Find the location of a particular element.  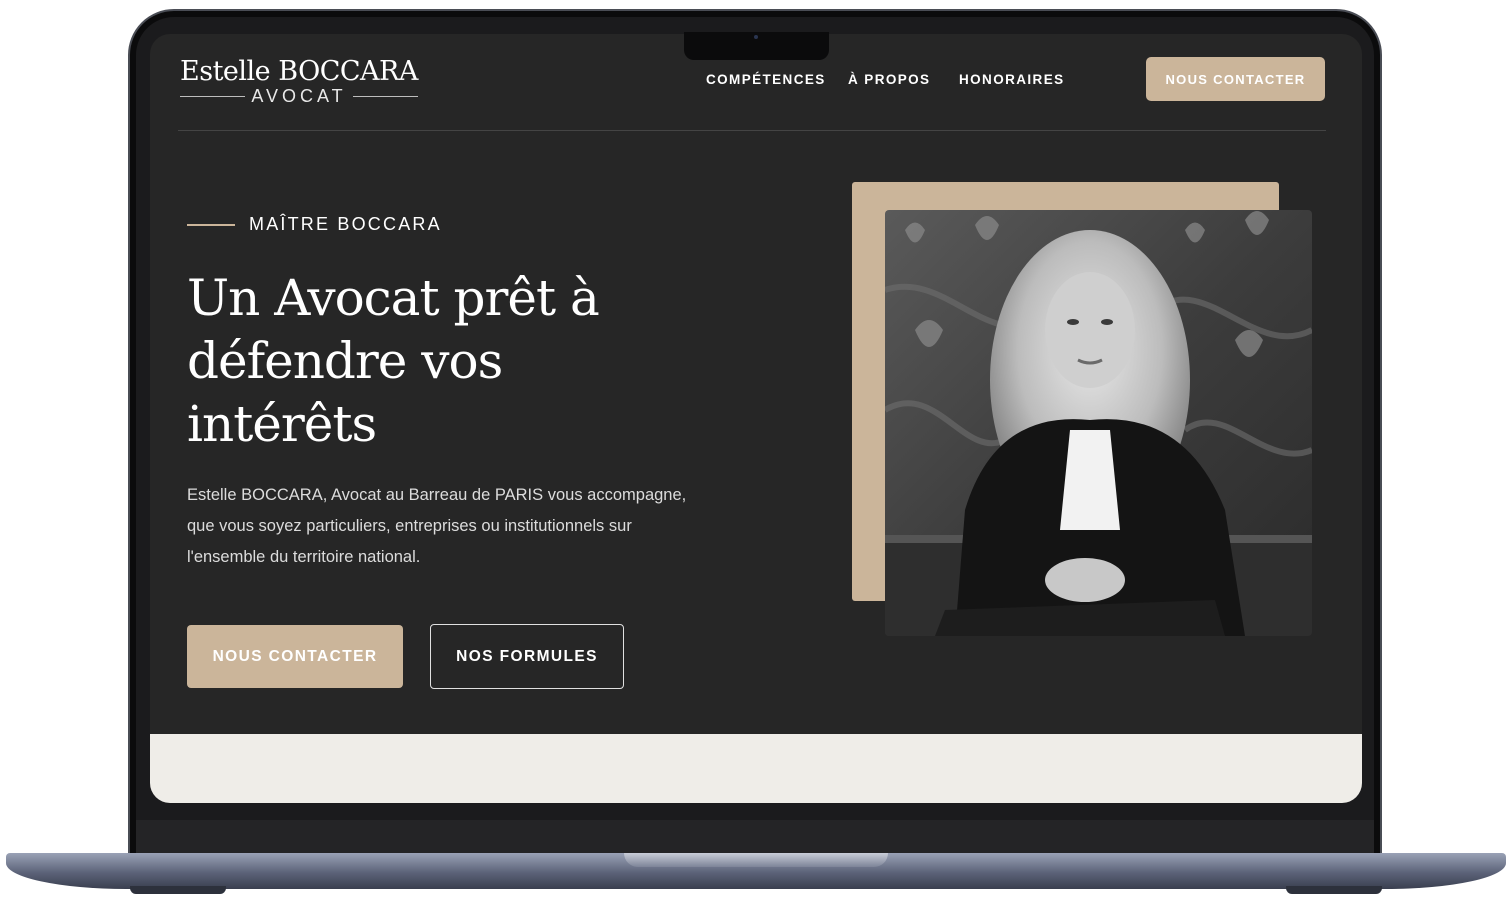

headline-line-3: intérêts is located at coordinates (282, 424).